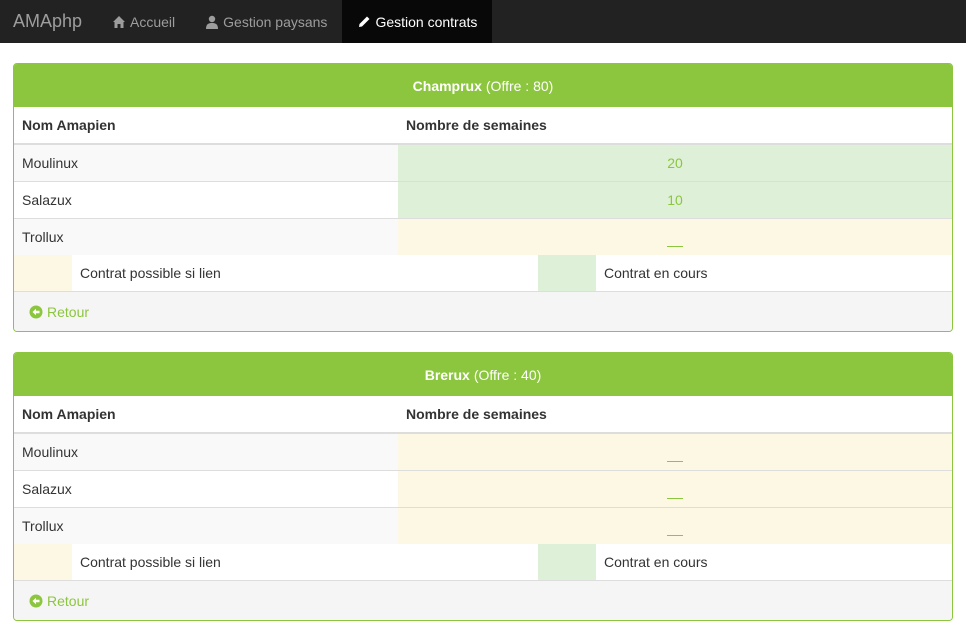 The width and height of the screenshot is (966, 630). Describe the element at coordinates (426, 21) in the screenshot. I see `nav-item-label: Gestion contrats` at that location.